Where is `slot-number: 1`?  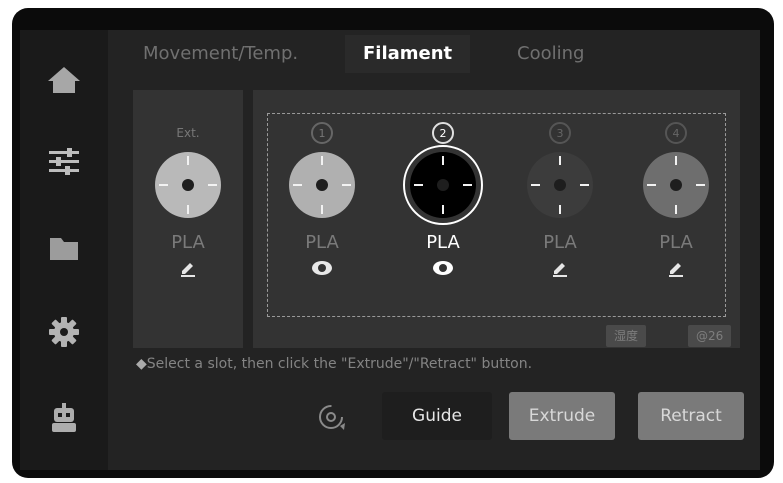
slot-number: 1 is located at coordinates (322, 133).